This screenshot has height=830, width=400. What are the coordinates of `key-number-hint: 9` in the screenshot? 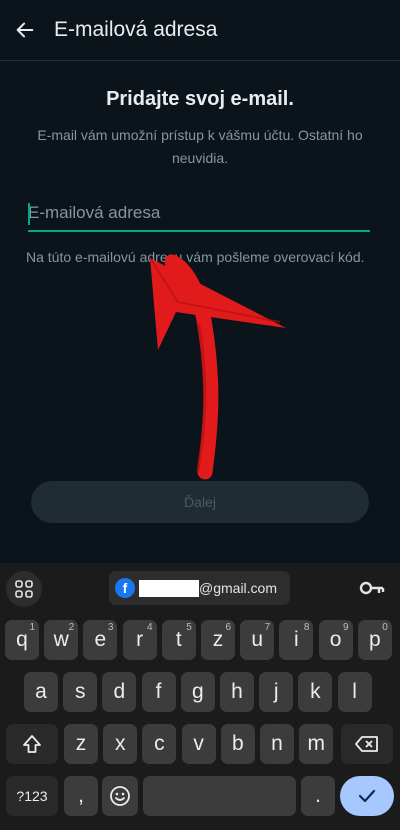 It's located at (346, 627).